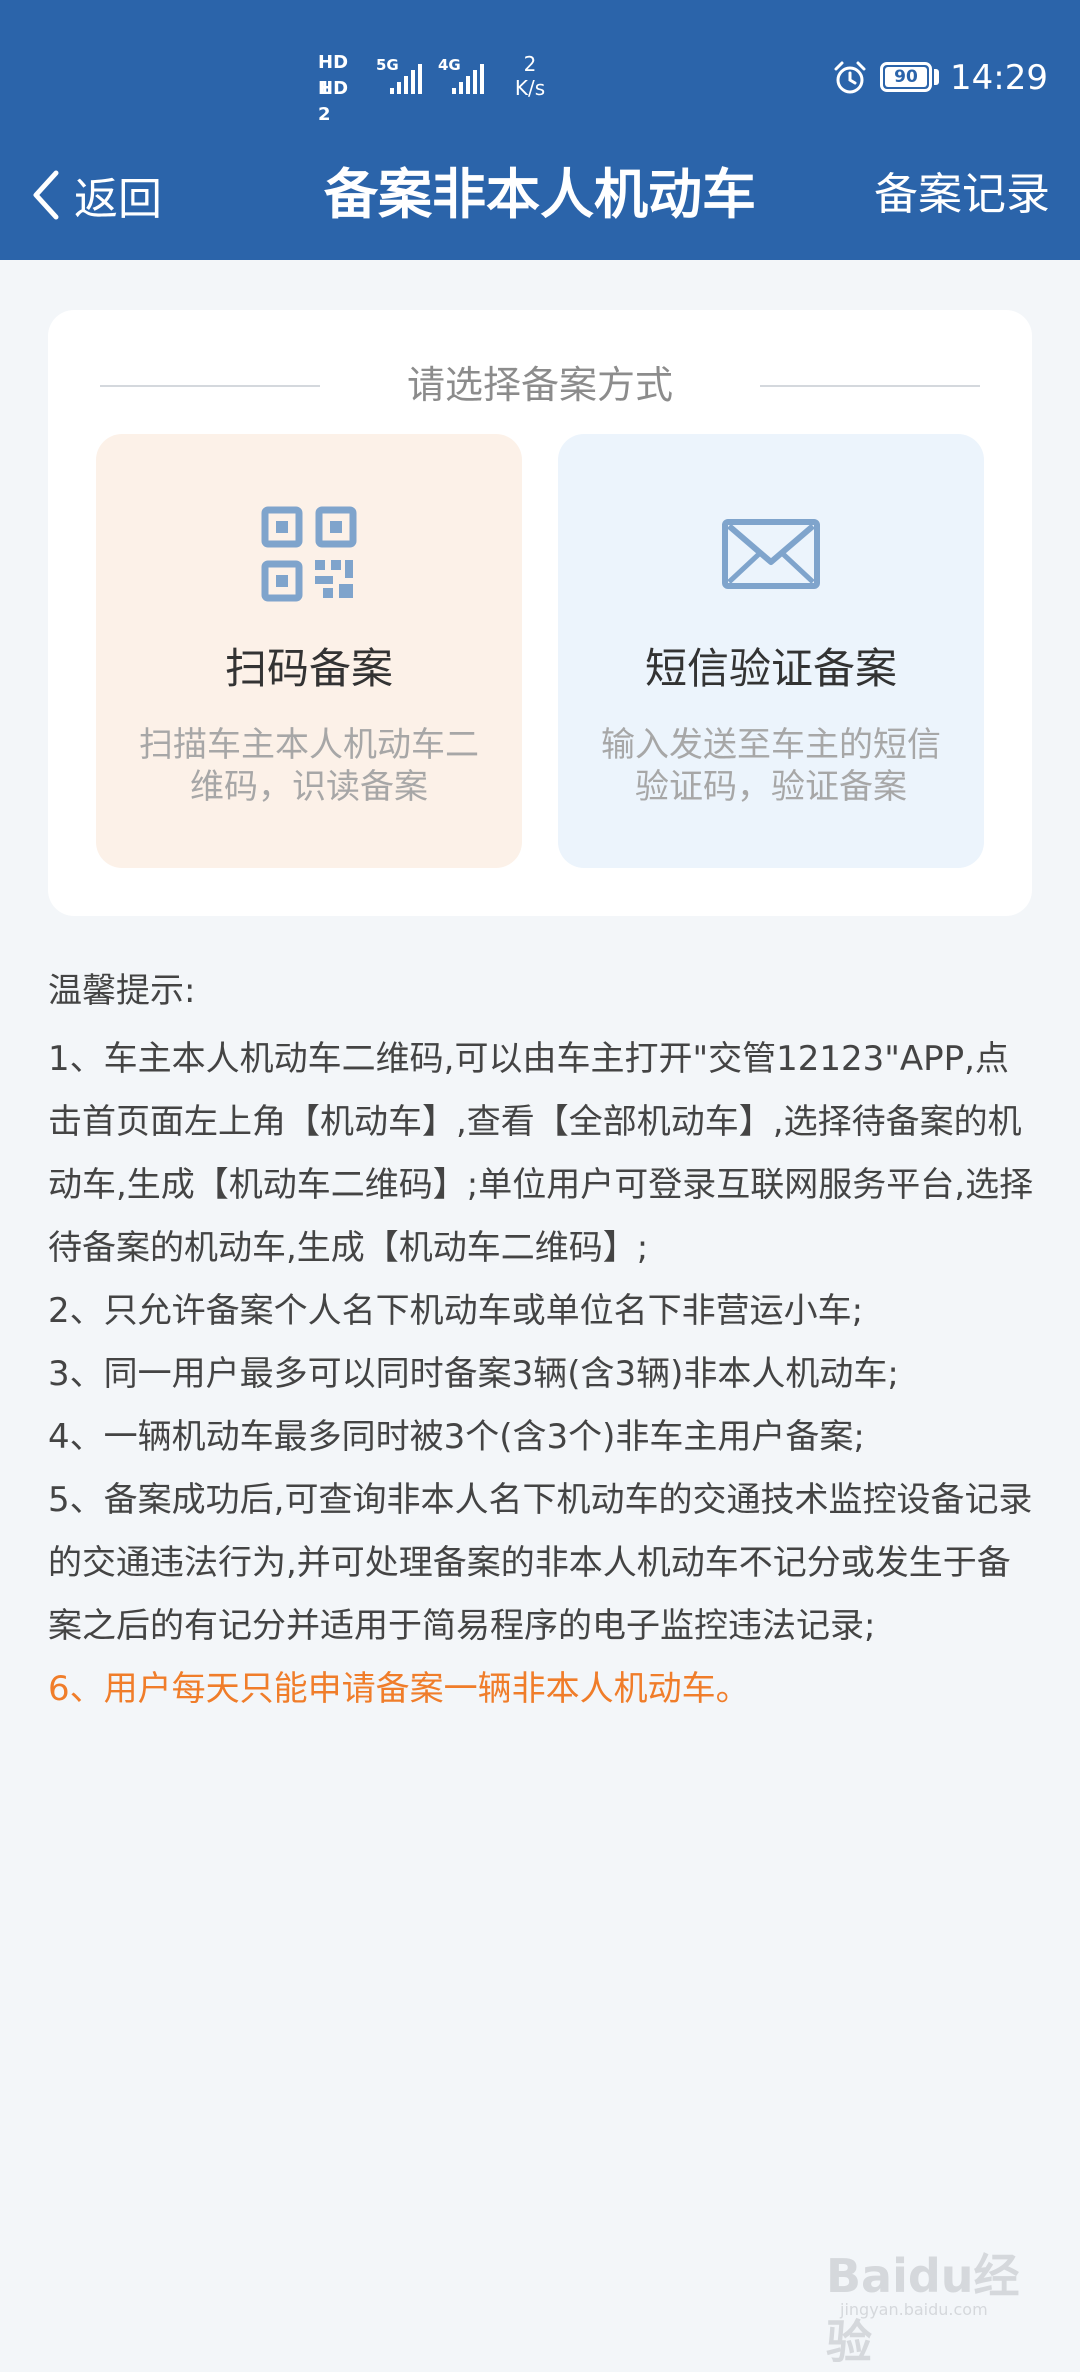  What do you see at coordinates (850, 78) in the screenshot?
I see `alarm-clock-icon` at bounding box center [850, 78].